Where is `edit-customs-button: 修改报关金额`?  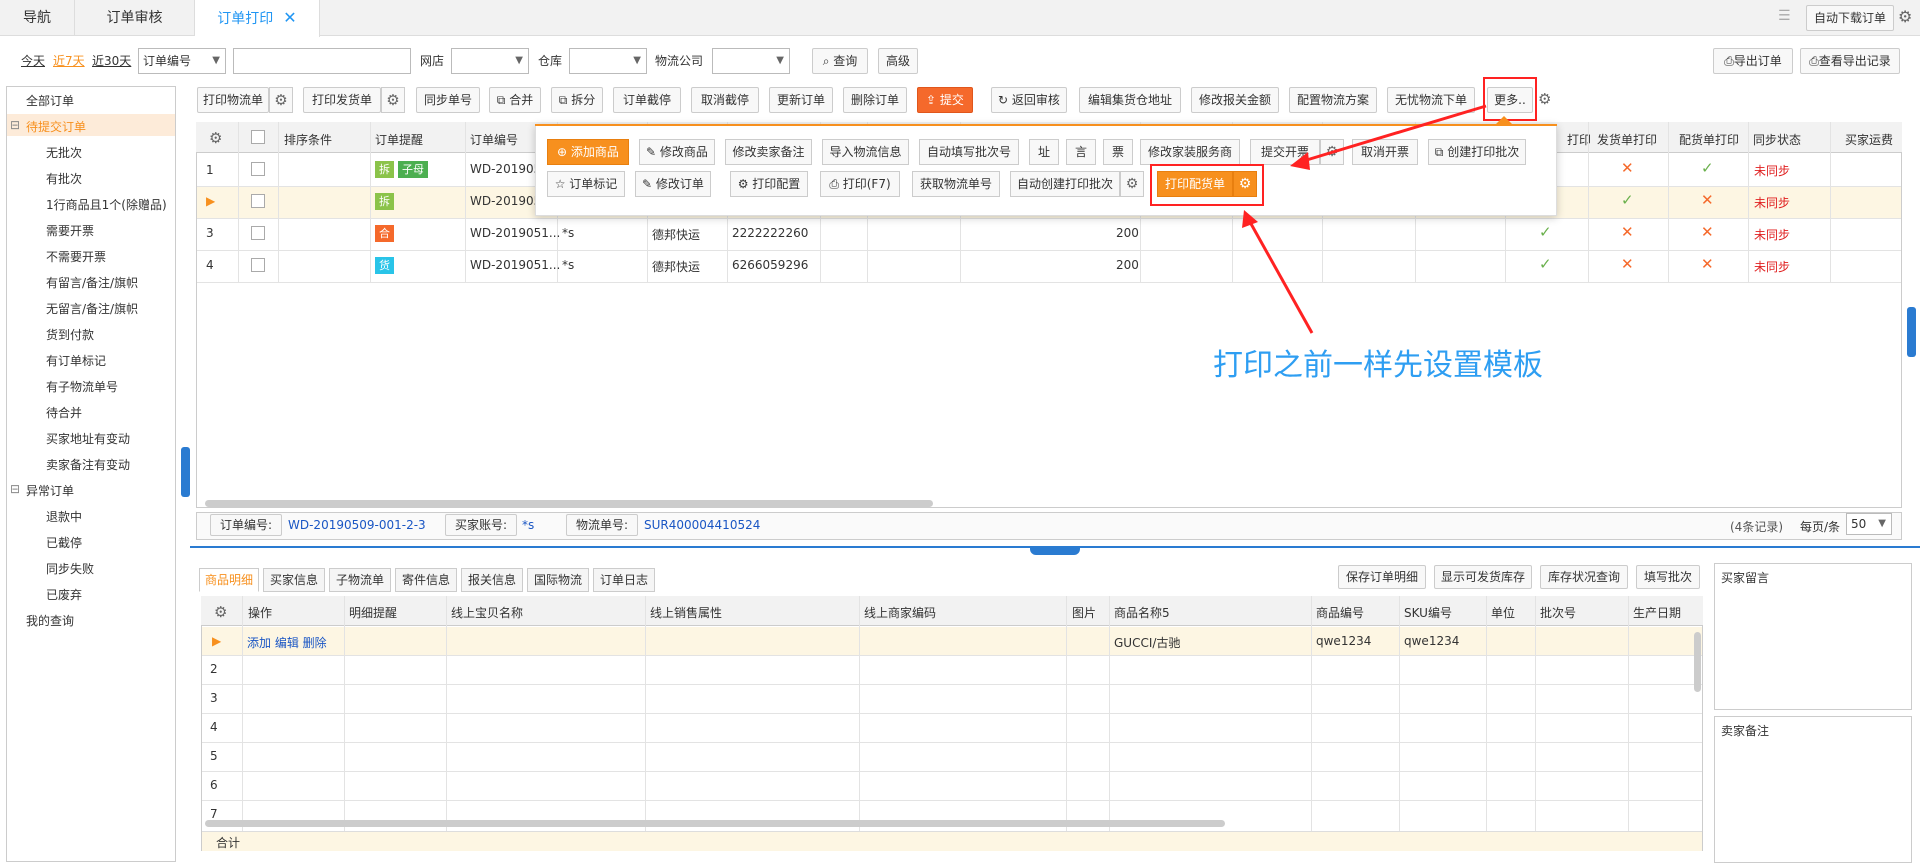 edit-customs-button: 修改报关金额 is located at coordinates (1235, 100).